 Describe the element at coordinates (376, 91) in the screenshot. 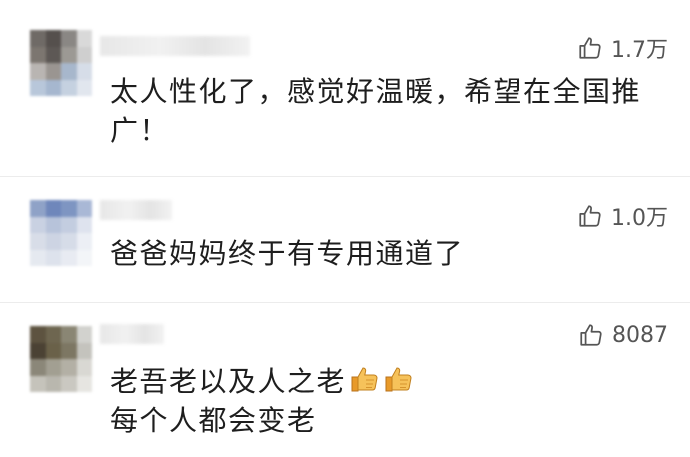

I see `comment-line: 太人性化了，感觉好温暖，希望在全国推` at that location.